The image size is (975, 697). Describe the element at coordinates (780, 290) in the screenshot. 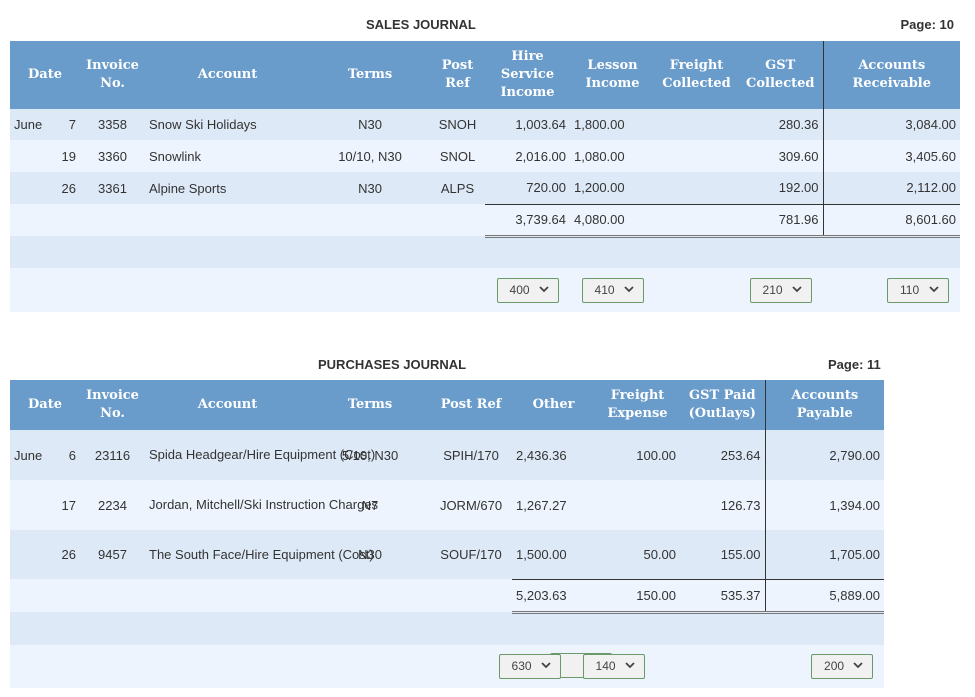

I see `post-account-select-gst: 210` at that location.